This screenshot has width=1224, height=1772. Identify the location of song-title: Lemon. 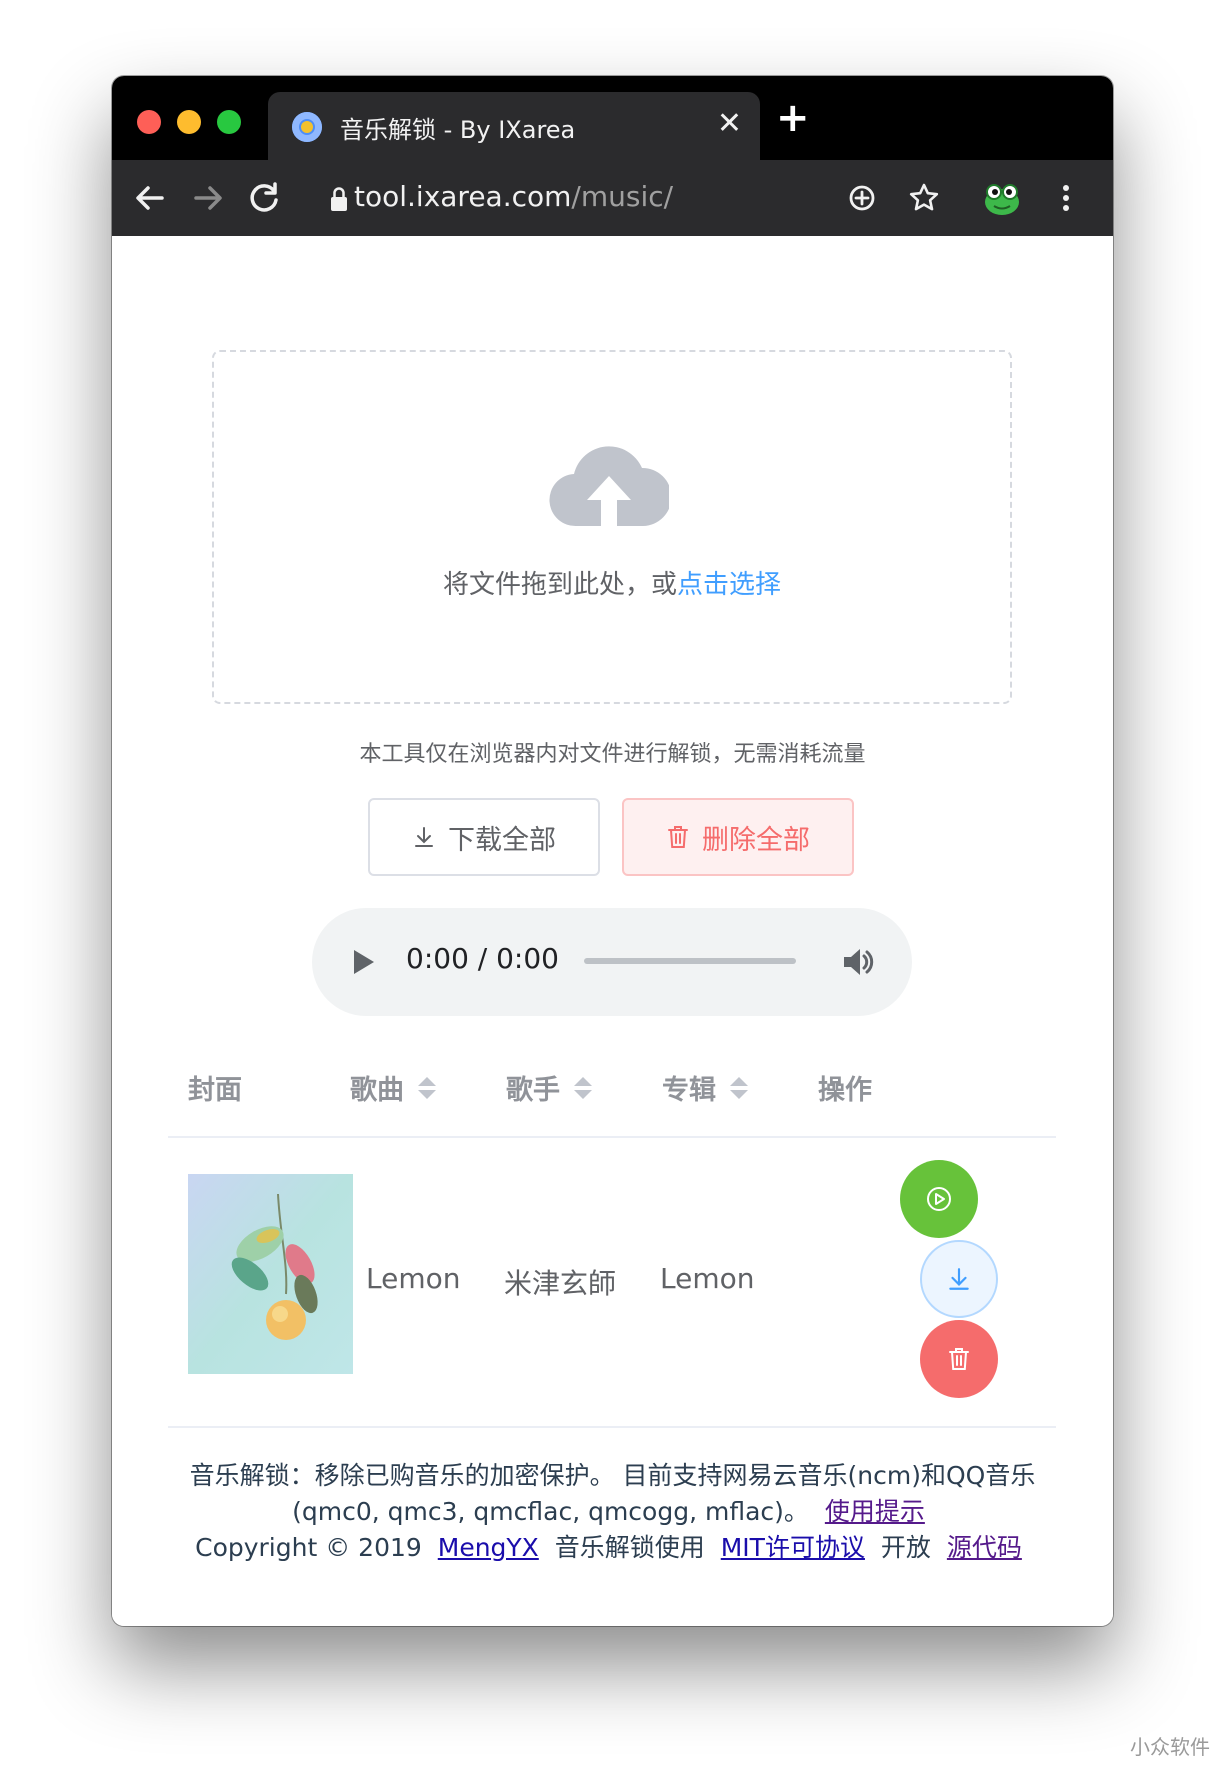
(413, 1278).